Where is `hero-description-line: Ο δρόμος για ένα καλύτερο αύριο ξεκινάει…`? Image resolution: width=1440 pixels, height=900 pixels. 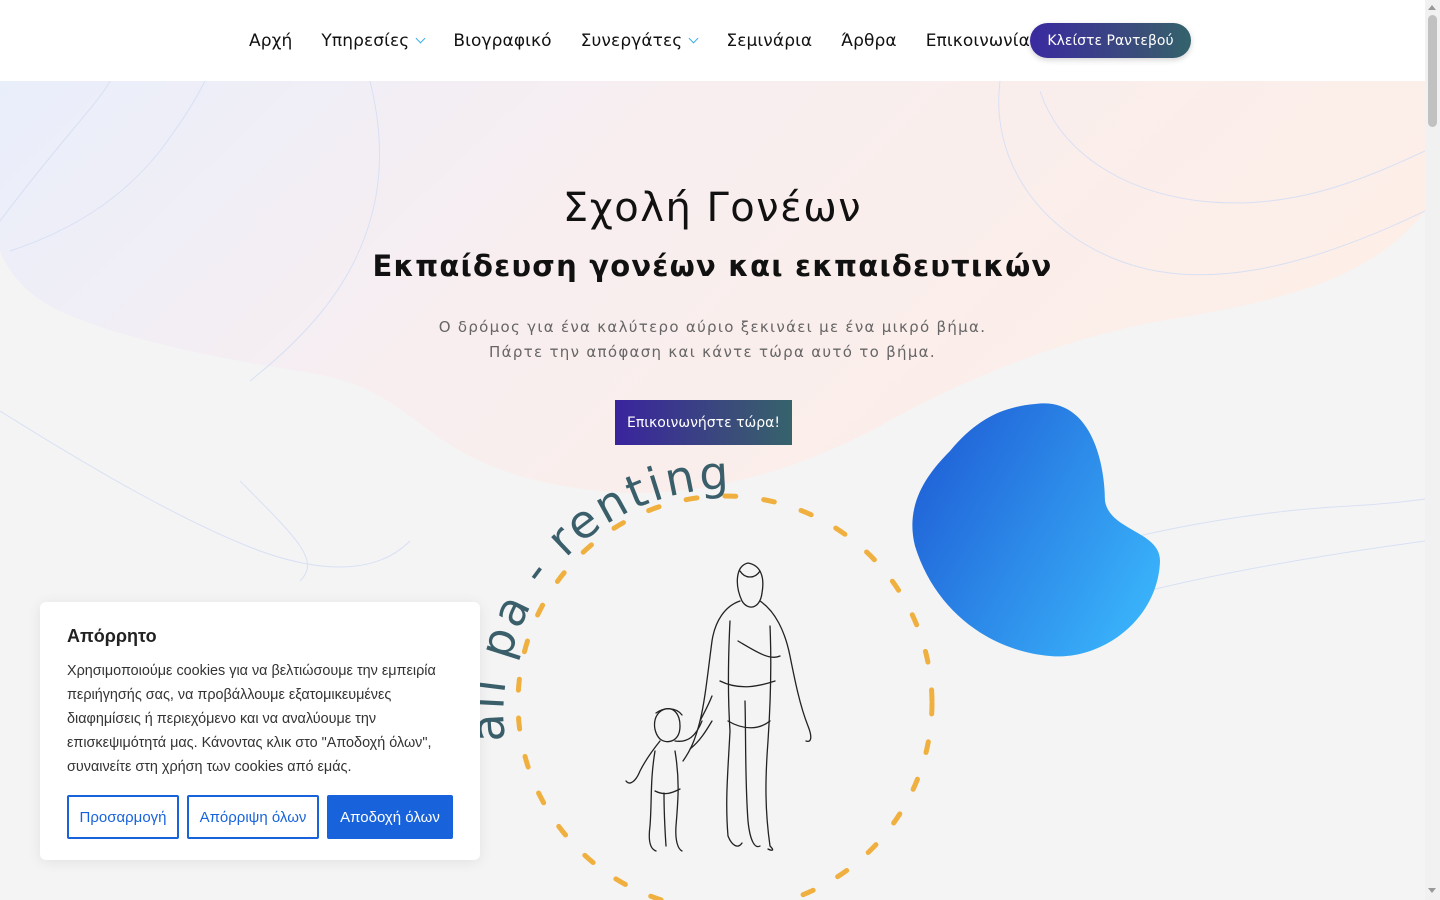
hero-description-line: Ο δρόμος για ένα καλύτερο αύριο ξεκινάει… is located at coordinates (712, 327).